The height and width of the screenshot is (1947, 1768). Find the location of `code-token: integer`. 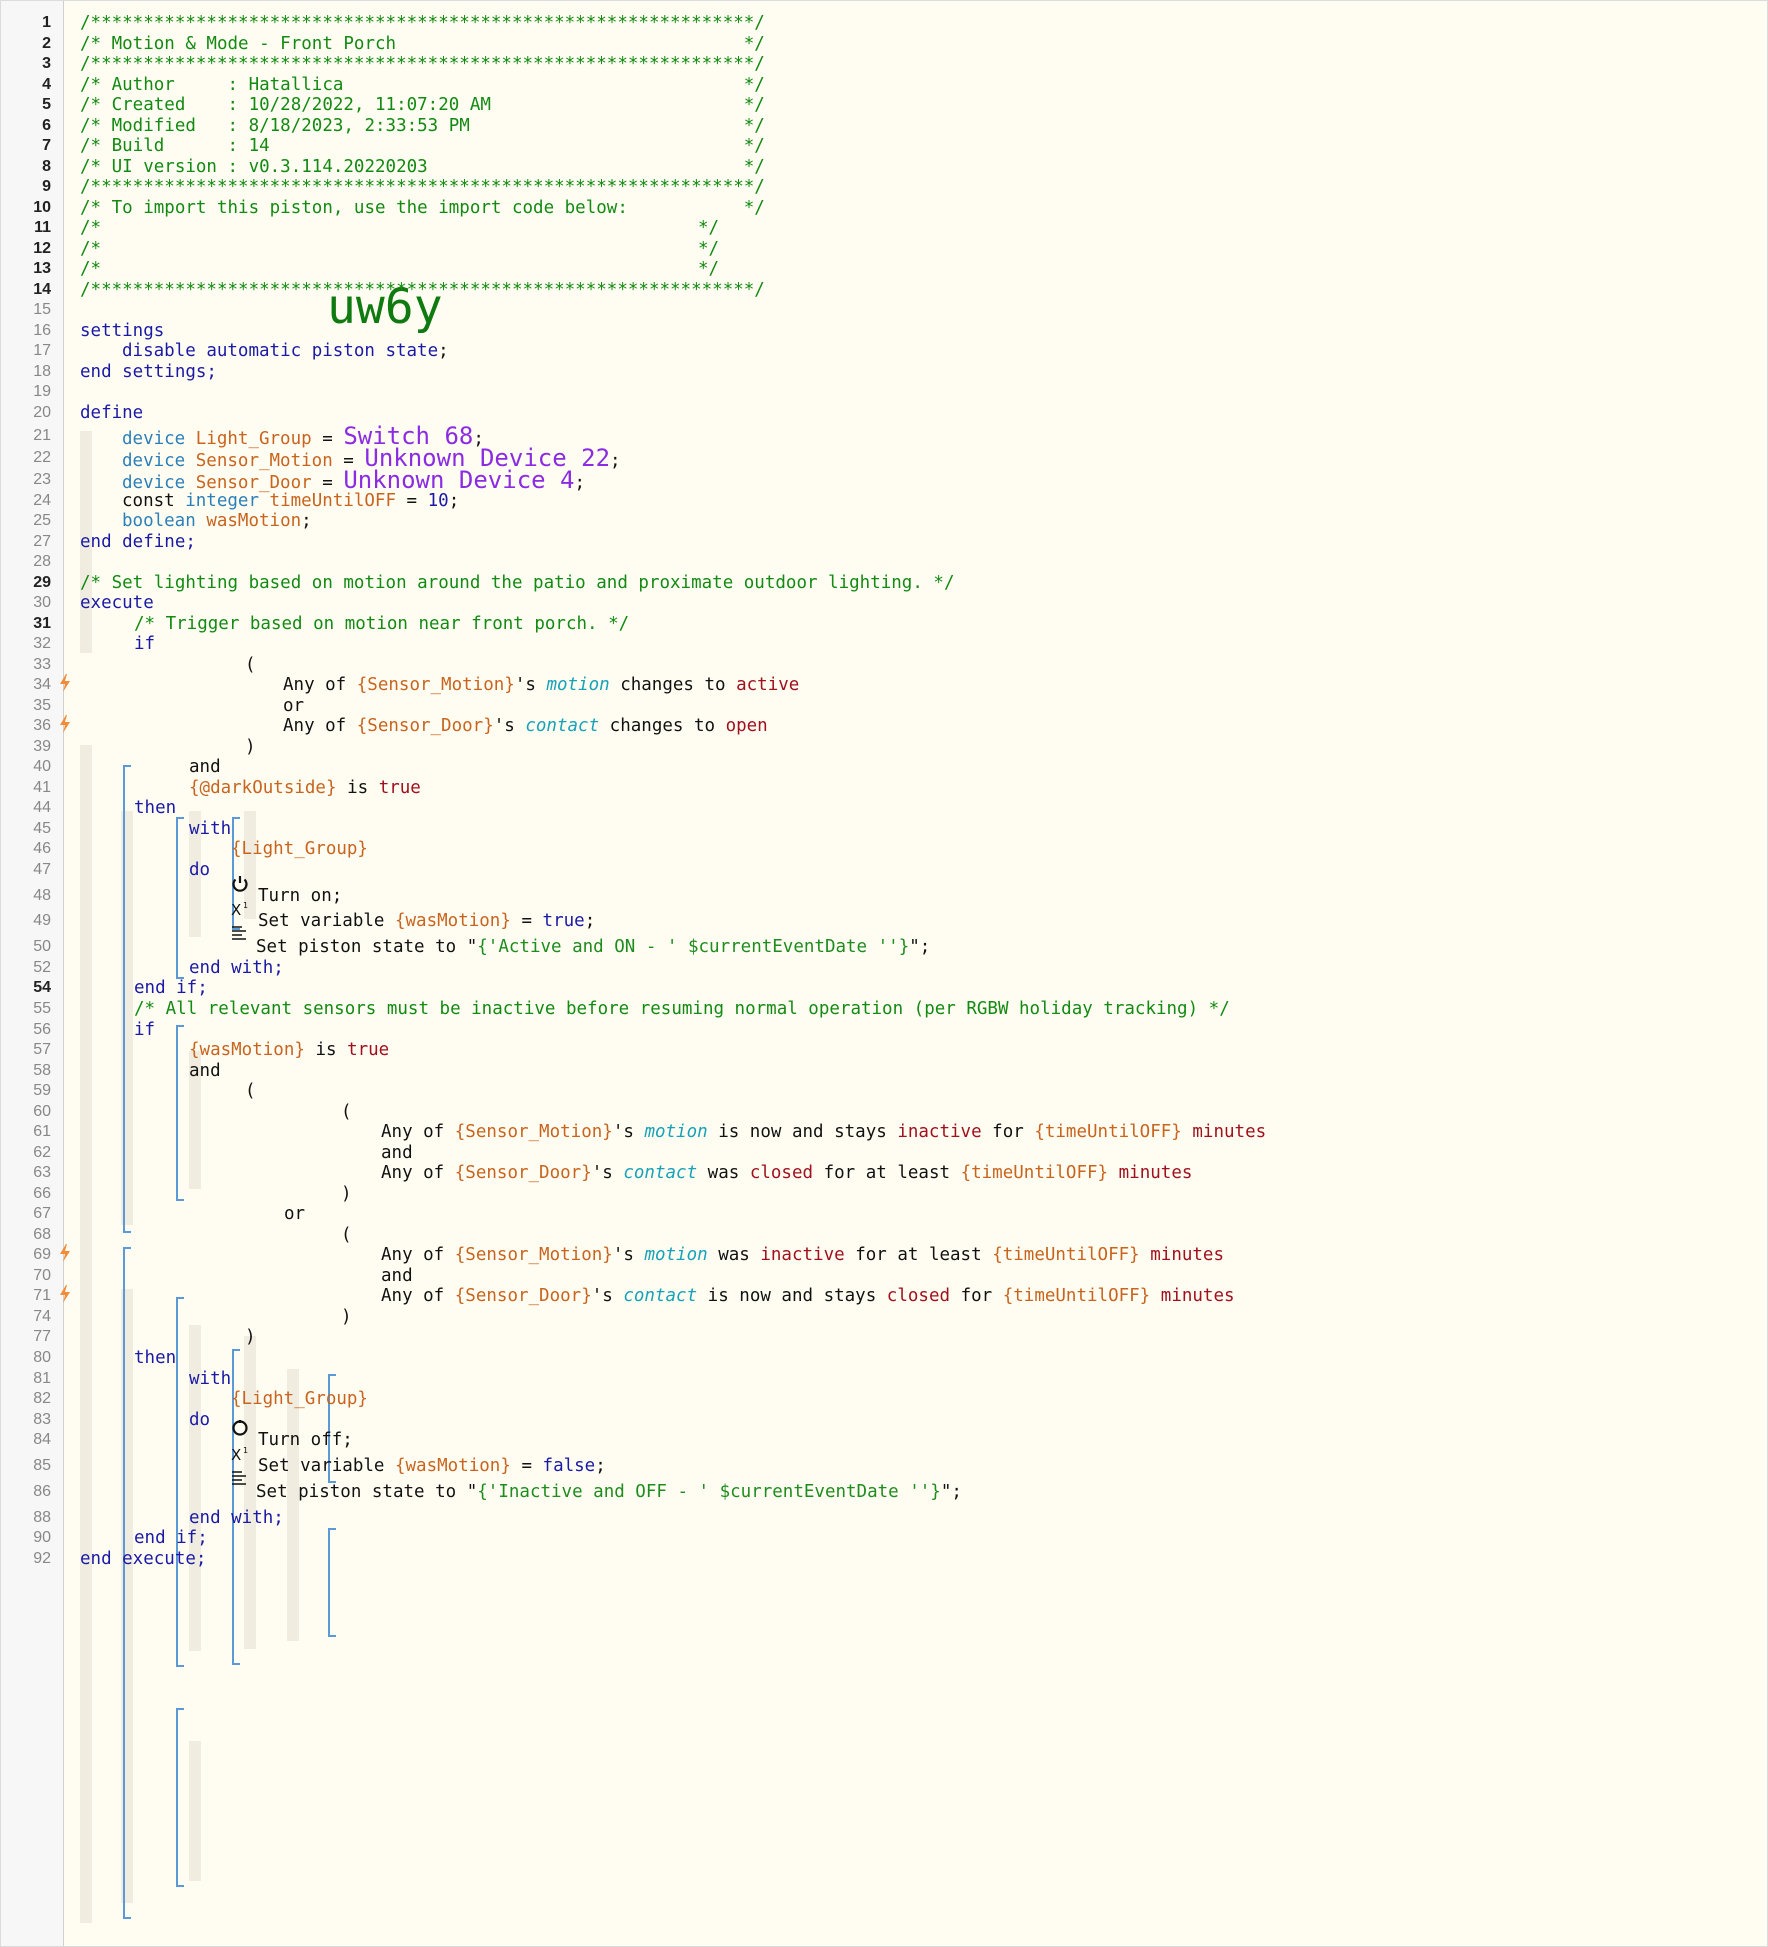

code-token: integer is located at coordinates (222, 501).